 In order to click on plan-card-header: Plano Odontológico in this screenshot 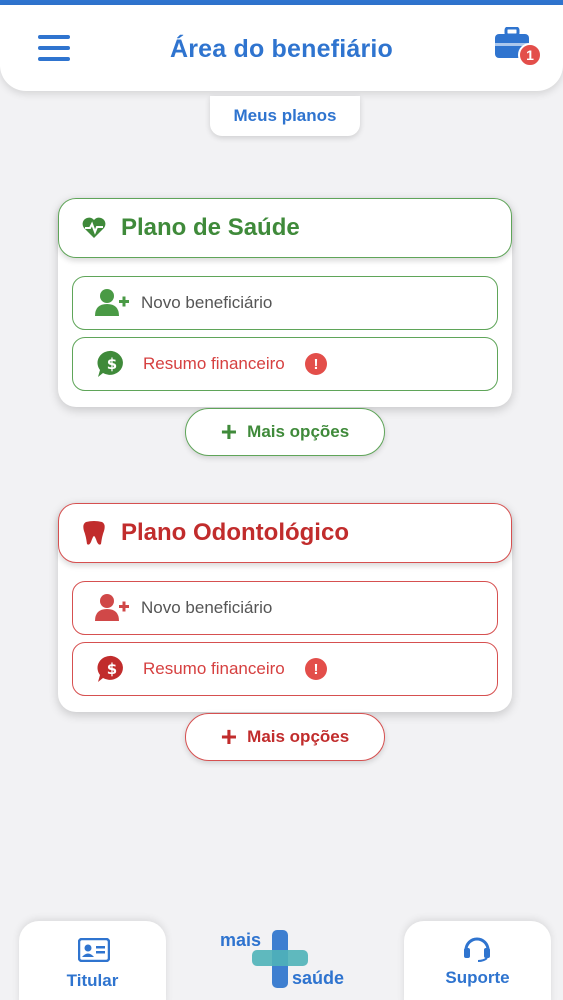, I will do `click(285, 533)`.